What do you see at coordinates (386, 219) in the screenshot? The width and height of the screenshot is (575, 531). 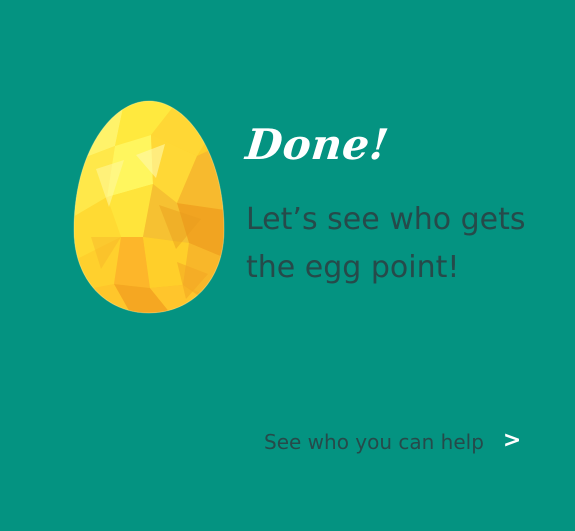 I see `completion-message-line-1: Let’s see who gets` at bounding box center [386, 219].